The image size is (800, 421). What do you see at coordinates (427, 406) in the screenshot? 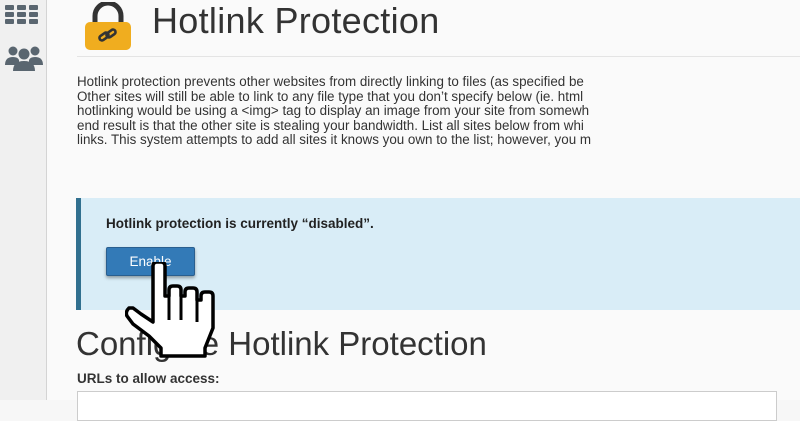
I see `urls-allow-input` at bounding box center [427, 406].